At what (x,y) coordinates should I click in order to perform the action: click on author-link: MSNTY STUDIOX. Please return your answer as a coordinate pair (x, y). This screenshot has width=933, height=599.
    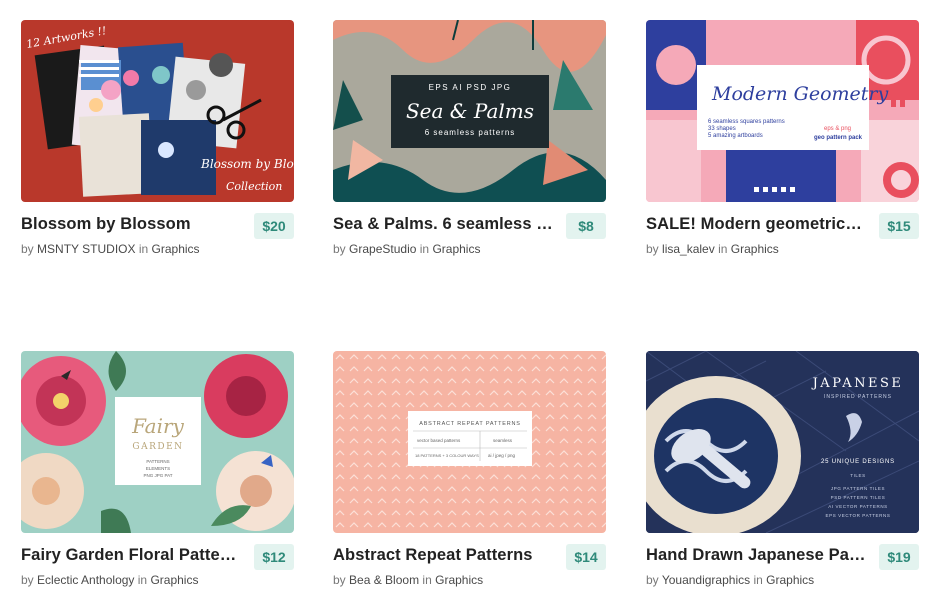
    Looking at the image, I should click on (86, 249).